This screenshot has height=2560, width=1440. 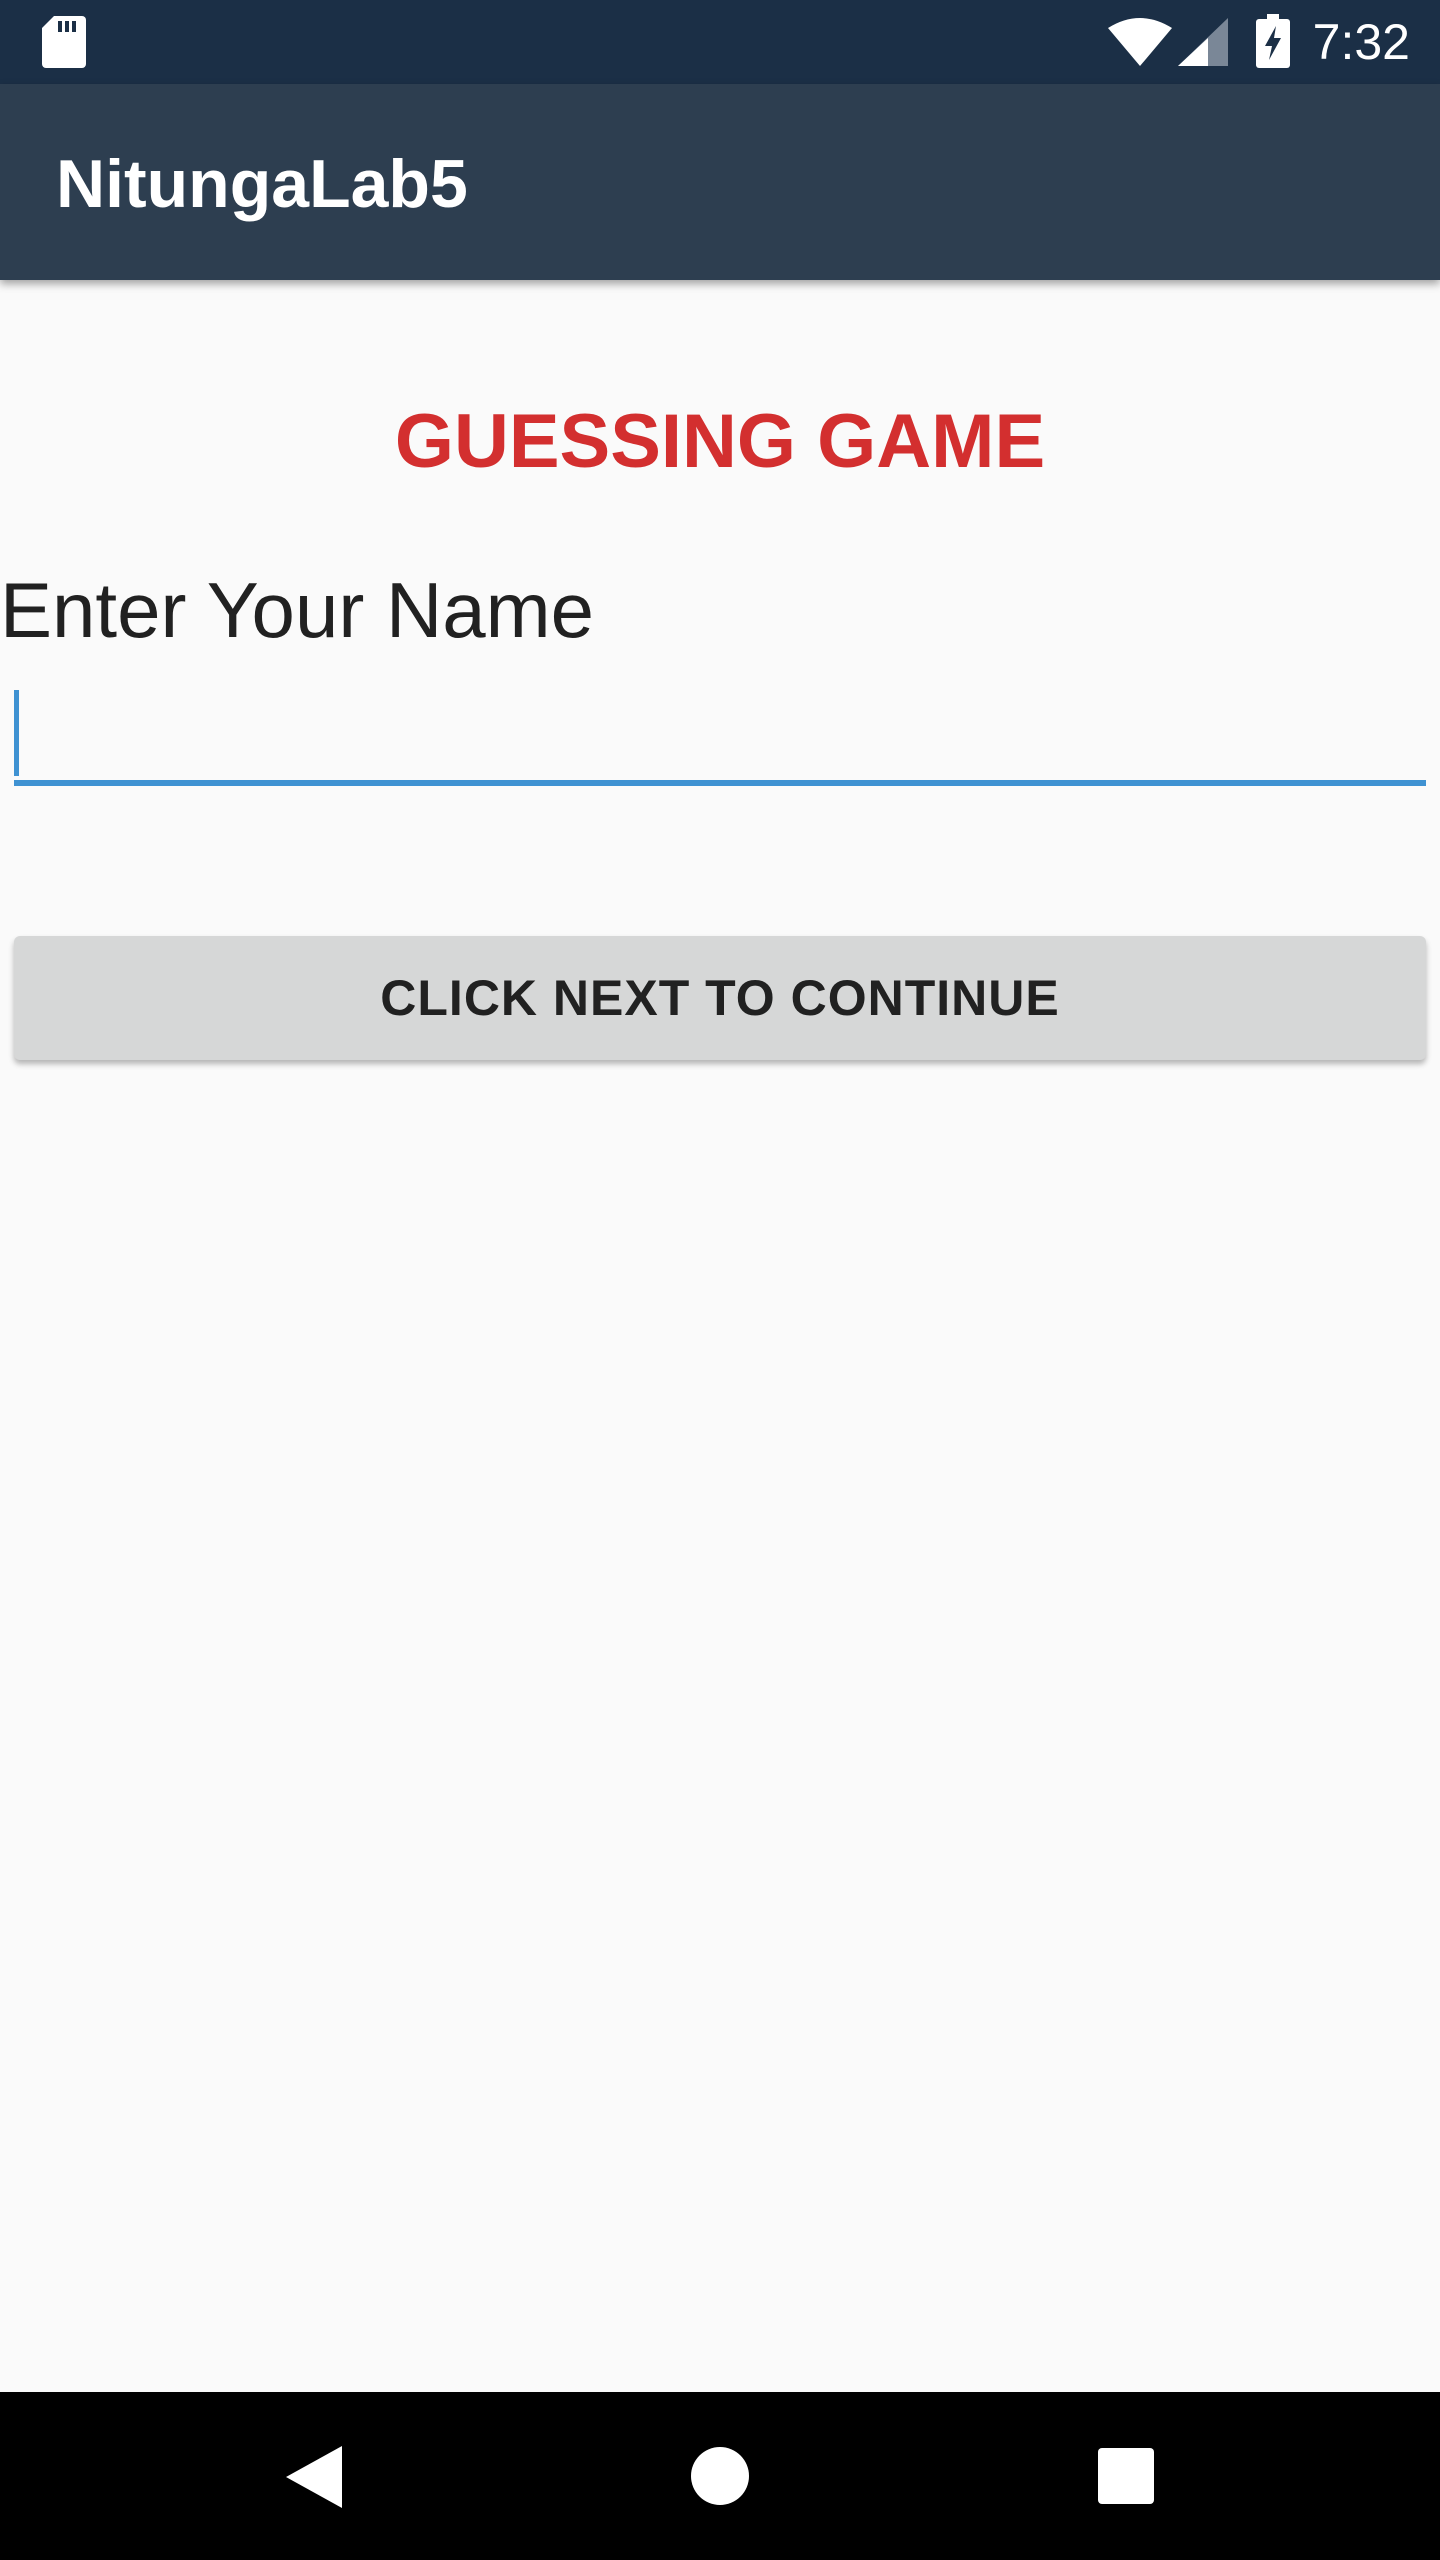 I want to click on navigation-bar, so click(x=720, y=2476).